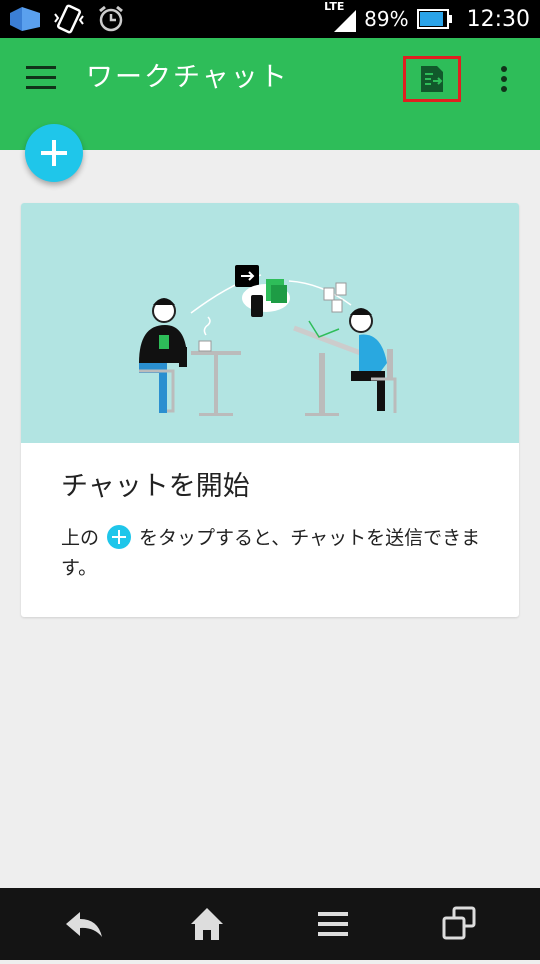  What do you see at coordinates (25, 19) in the screenshot?
I see `app-notification-icon` at bounding box center [25, 19].